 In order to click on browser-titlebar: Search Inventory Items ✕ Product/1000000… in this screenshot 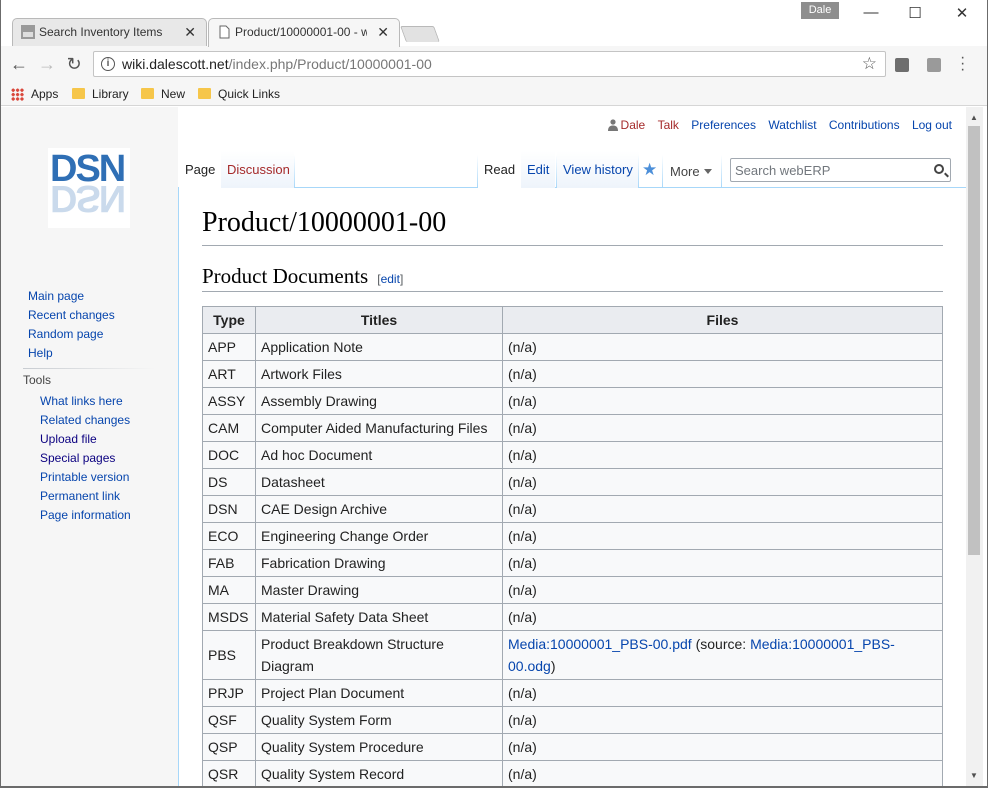, I will do `click(494, 23)`.